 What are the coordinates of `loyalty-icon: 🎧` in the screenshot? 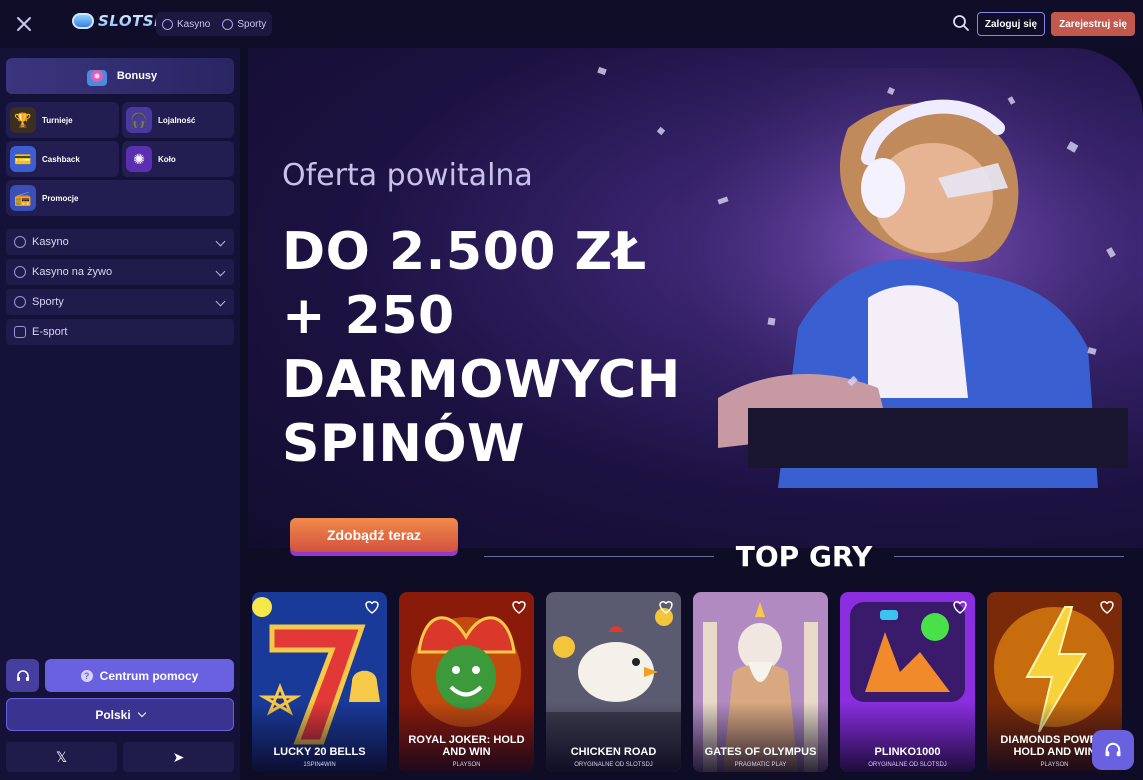 It's located at (139, 120).